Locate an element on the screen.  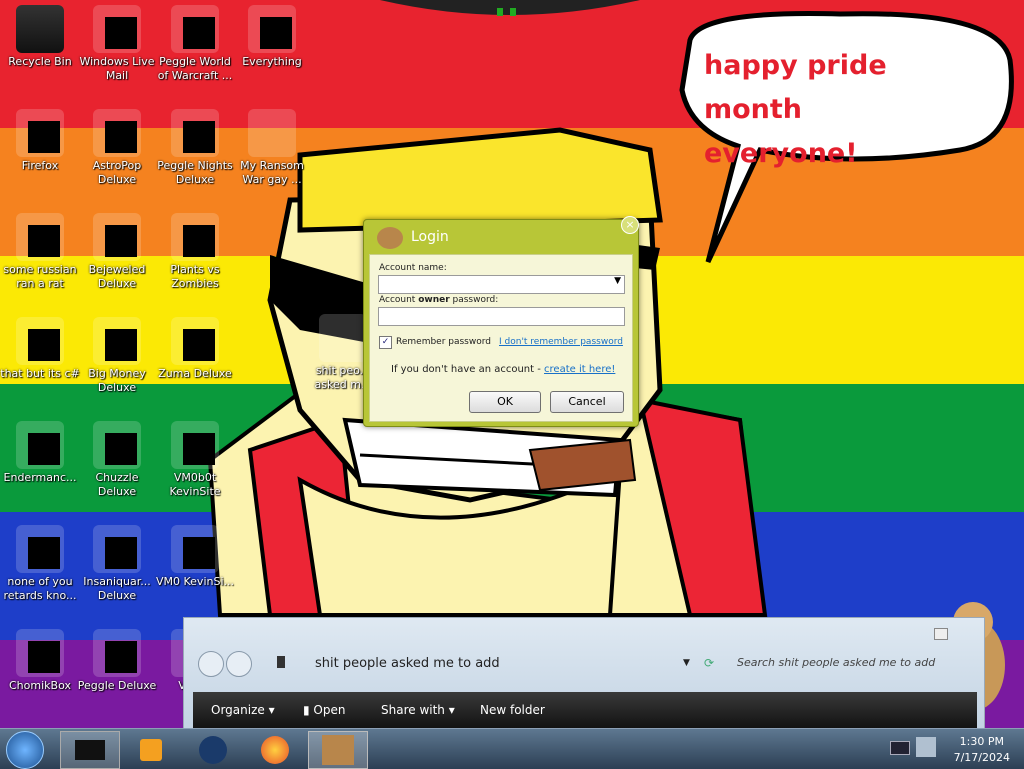
monitor-icon is located at coordinates (900, 748).